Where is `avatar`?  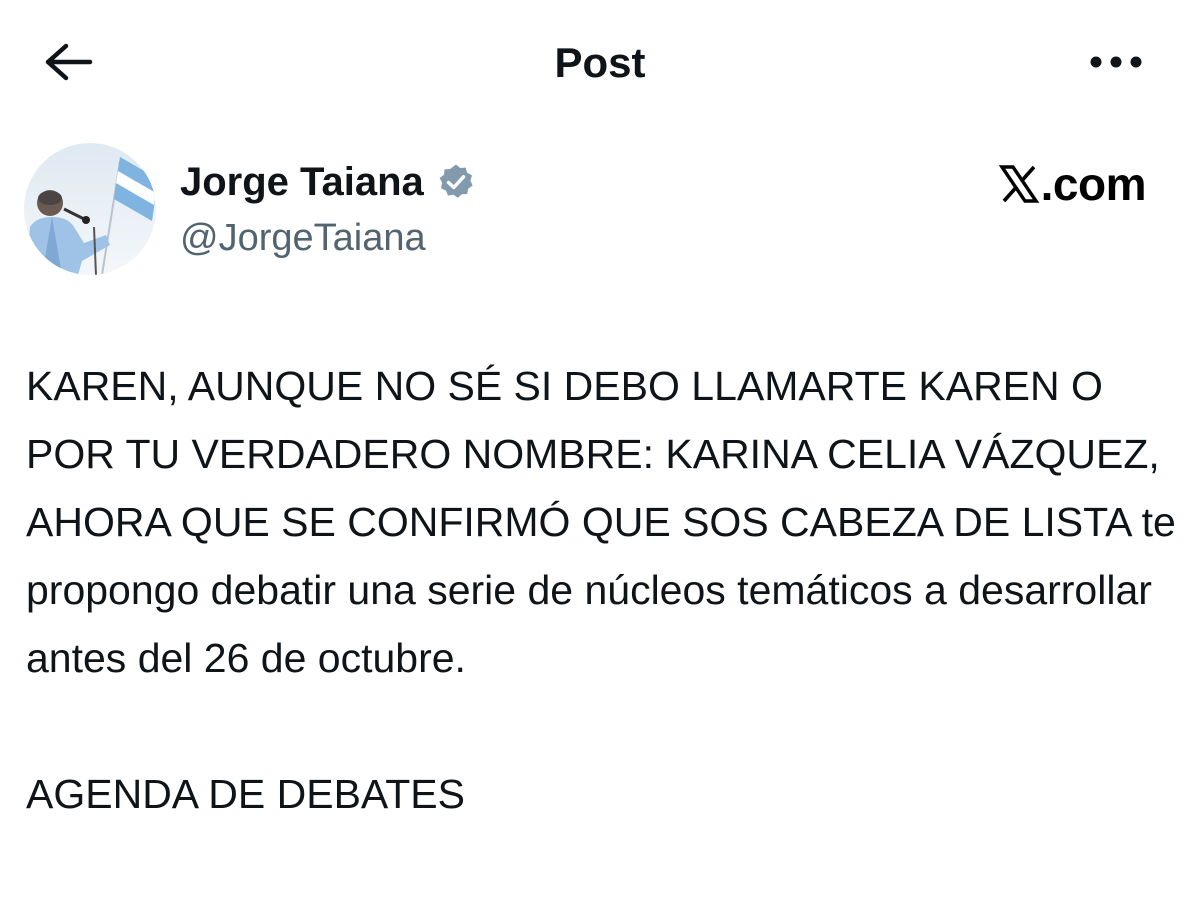 avatar is located at coordinates (90, 209).